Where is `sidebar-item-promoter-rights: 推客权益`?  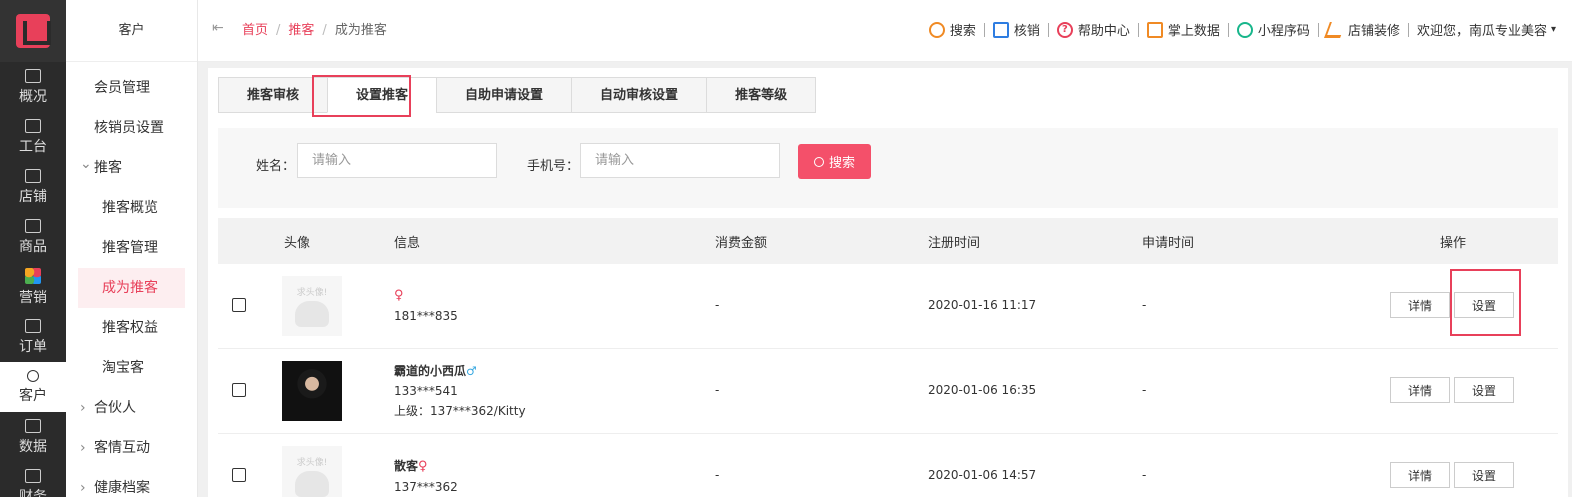 sidebar-item-promoter-rights: 推客权益 is located at coordinates (131, 328).